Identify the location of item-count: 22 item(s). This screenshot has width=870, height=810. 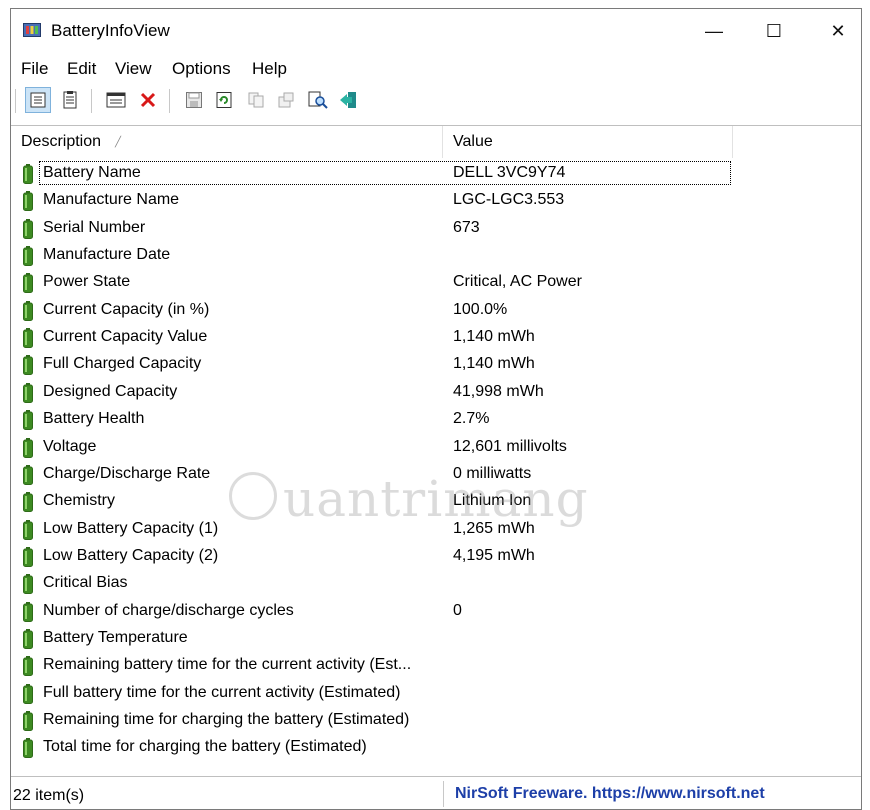
(49, 795).